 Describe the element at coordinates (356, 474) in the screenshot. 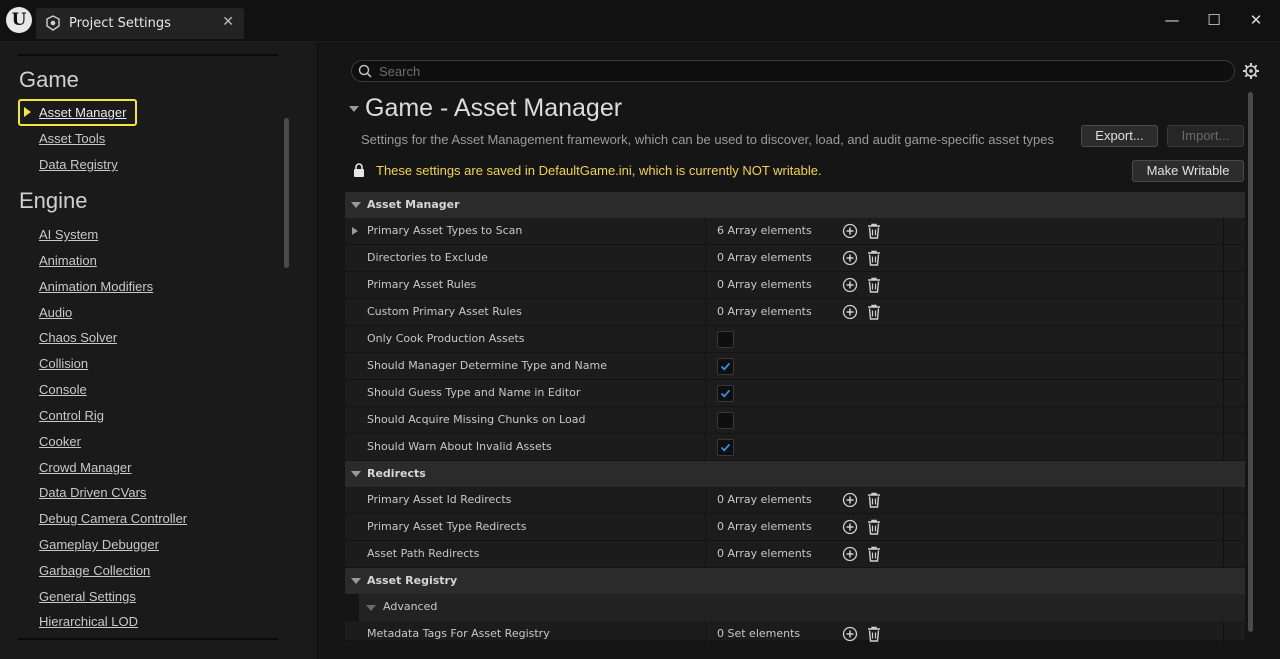

I see `caret-down-icon` at that location.